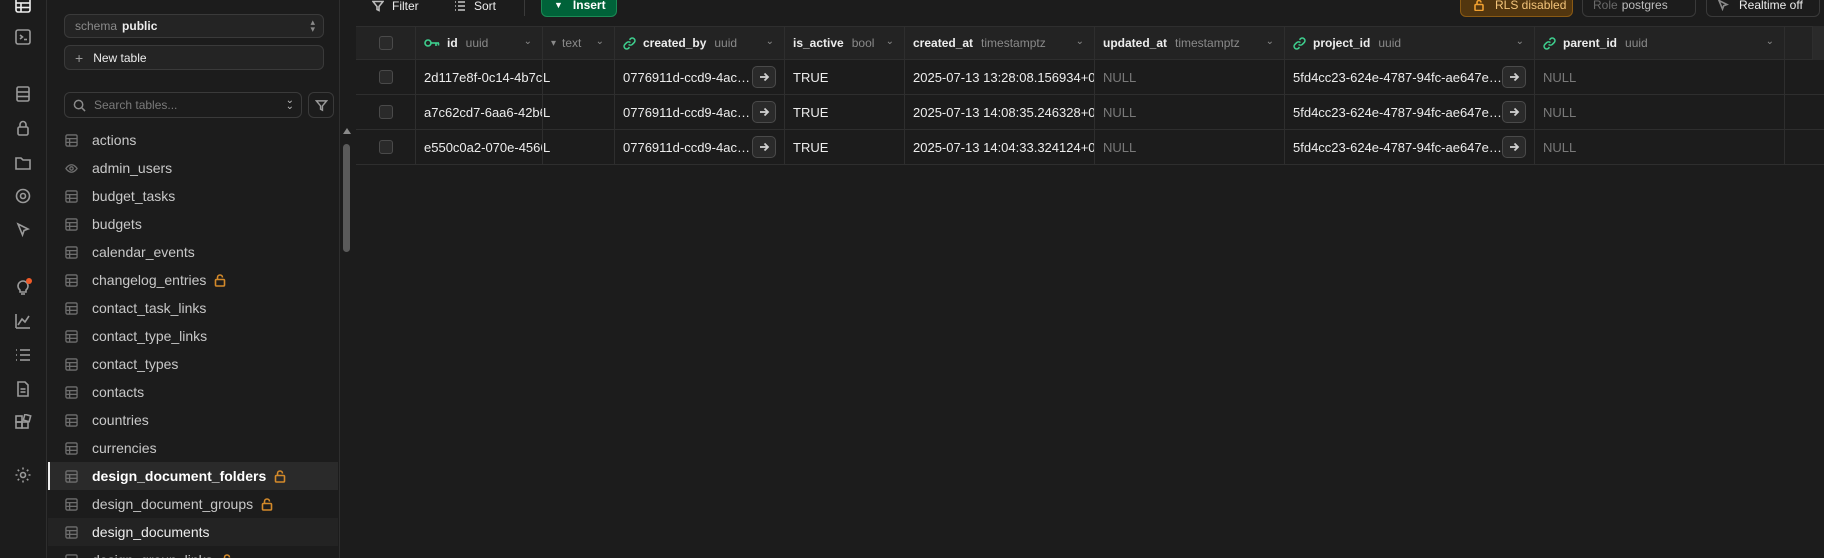  Describe the element at coordinates (193, 532) in the screenshot. I see `sidebar-table-item: design_documents` at that location.